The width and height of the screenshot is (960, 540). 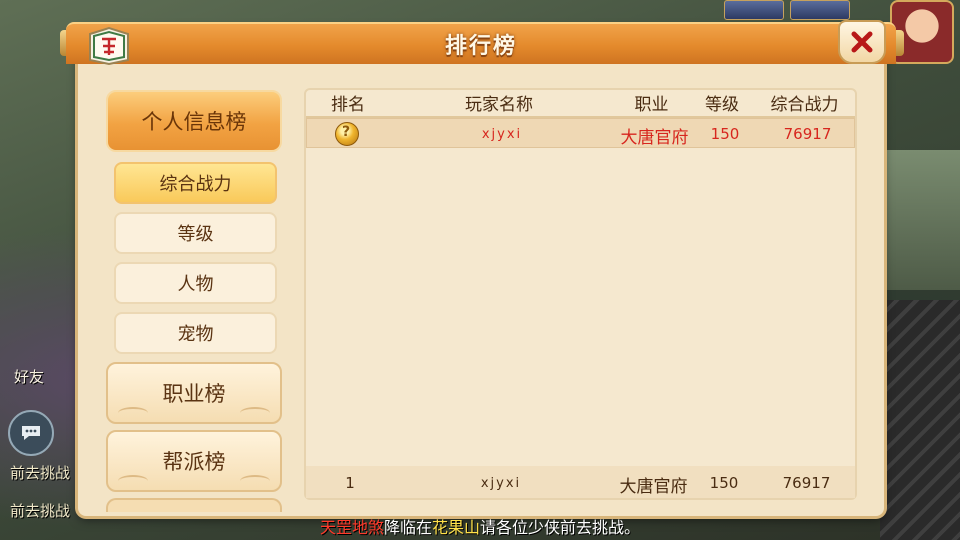 What do you see at coordinates (807, 134) in the screenshot?
I see `player-power: 76917` at bounding box center [807, 134].